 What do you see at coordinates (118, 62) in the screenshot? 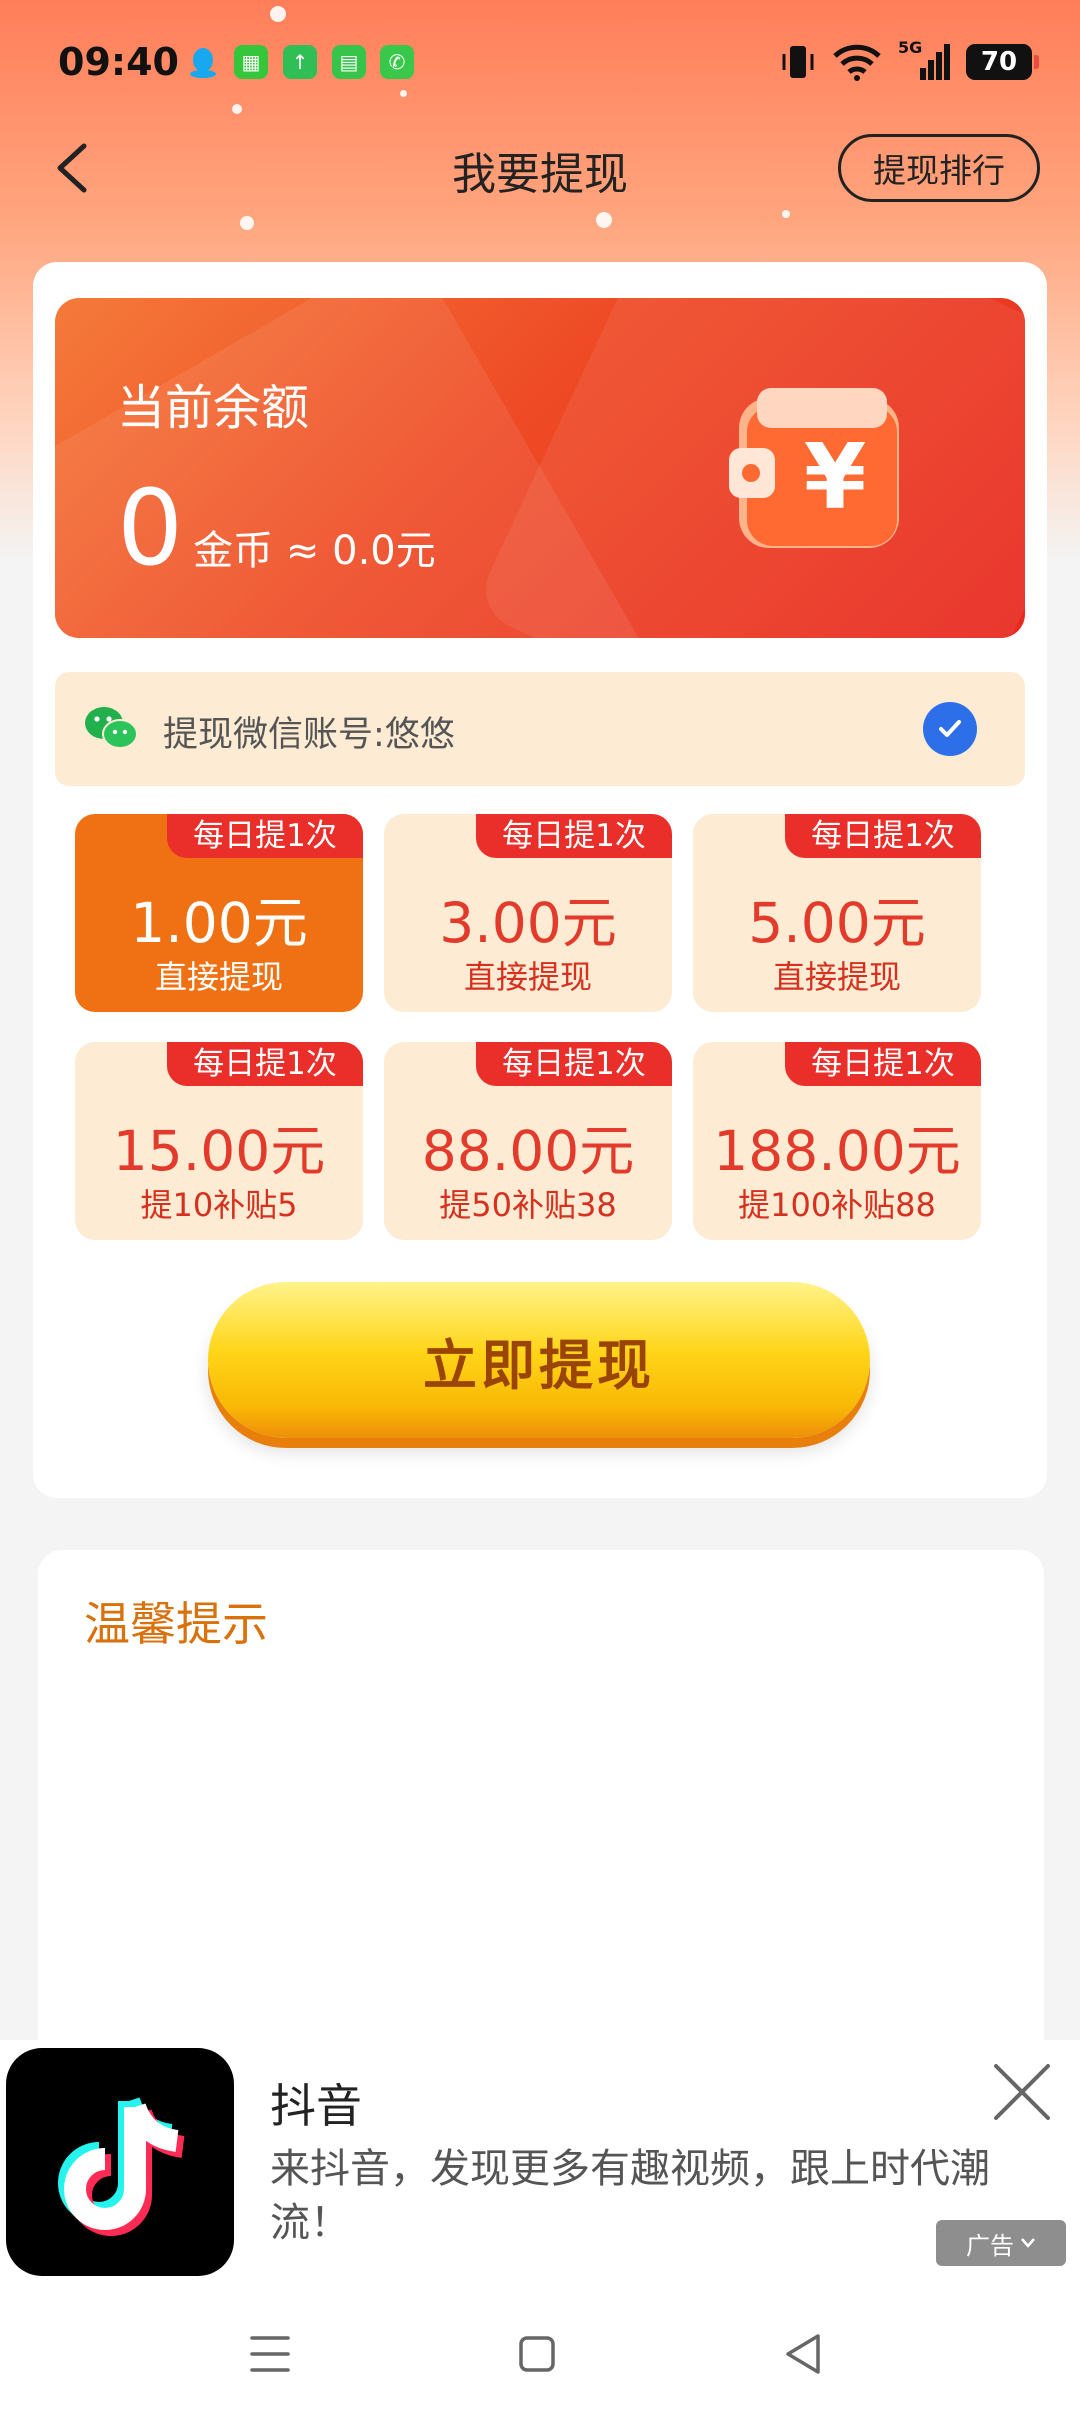
I see `status-time: 09:40` at bounding box center [118, 62].